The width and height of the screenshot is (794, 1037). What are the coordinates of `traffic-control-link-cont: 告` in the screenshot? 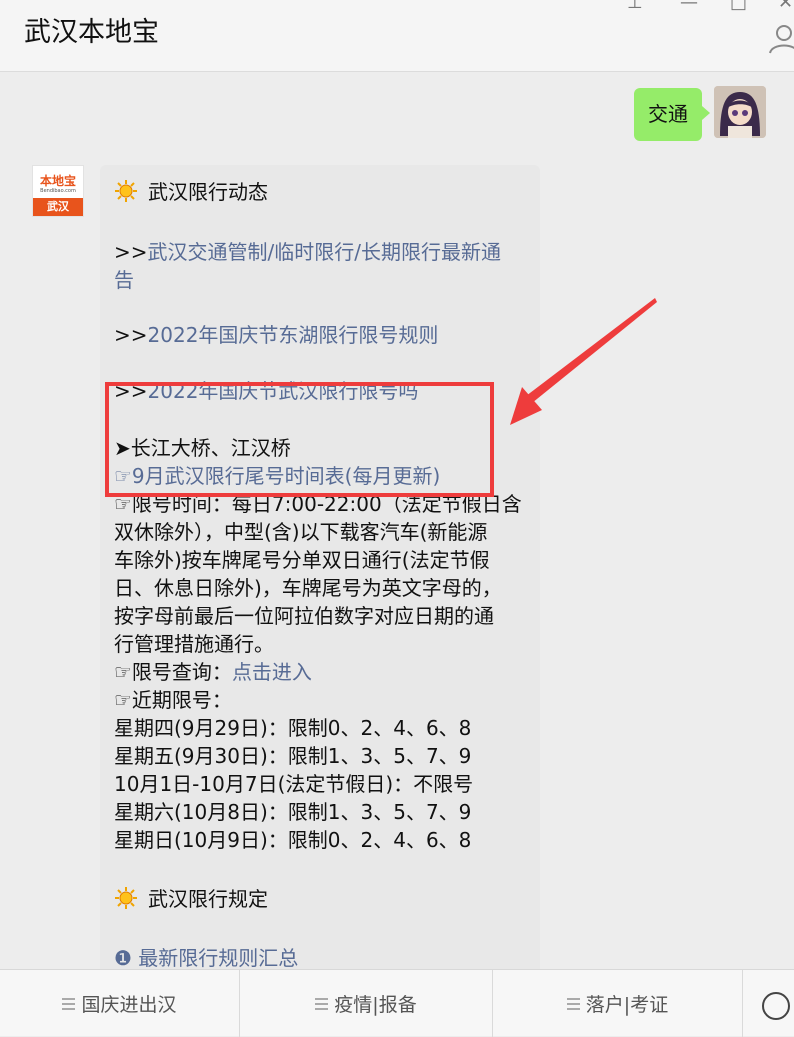 It's located at (124, 280).